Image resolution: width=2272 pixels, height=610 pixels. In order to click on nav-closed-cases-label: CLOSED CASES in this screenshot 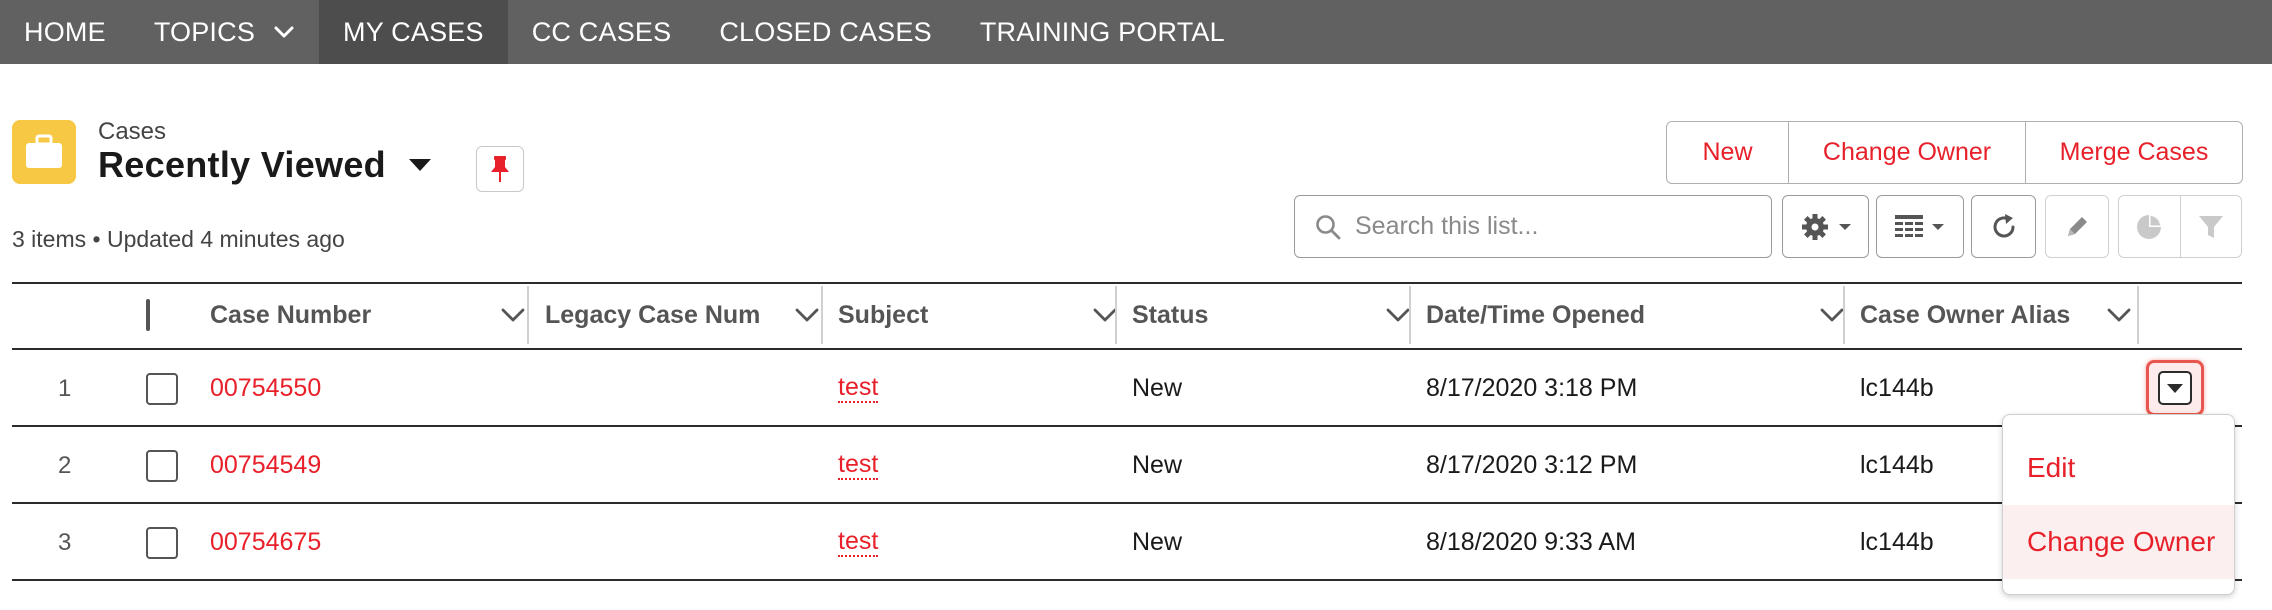, I will do `click(825, 31)`.